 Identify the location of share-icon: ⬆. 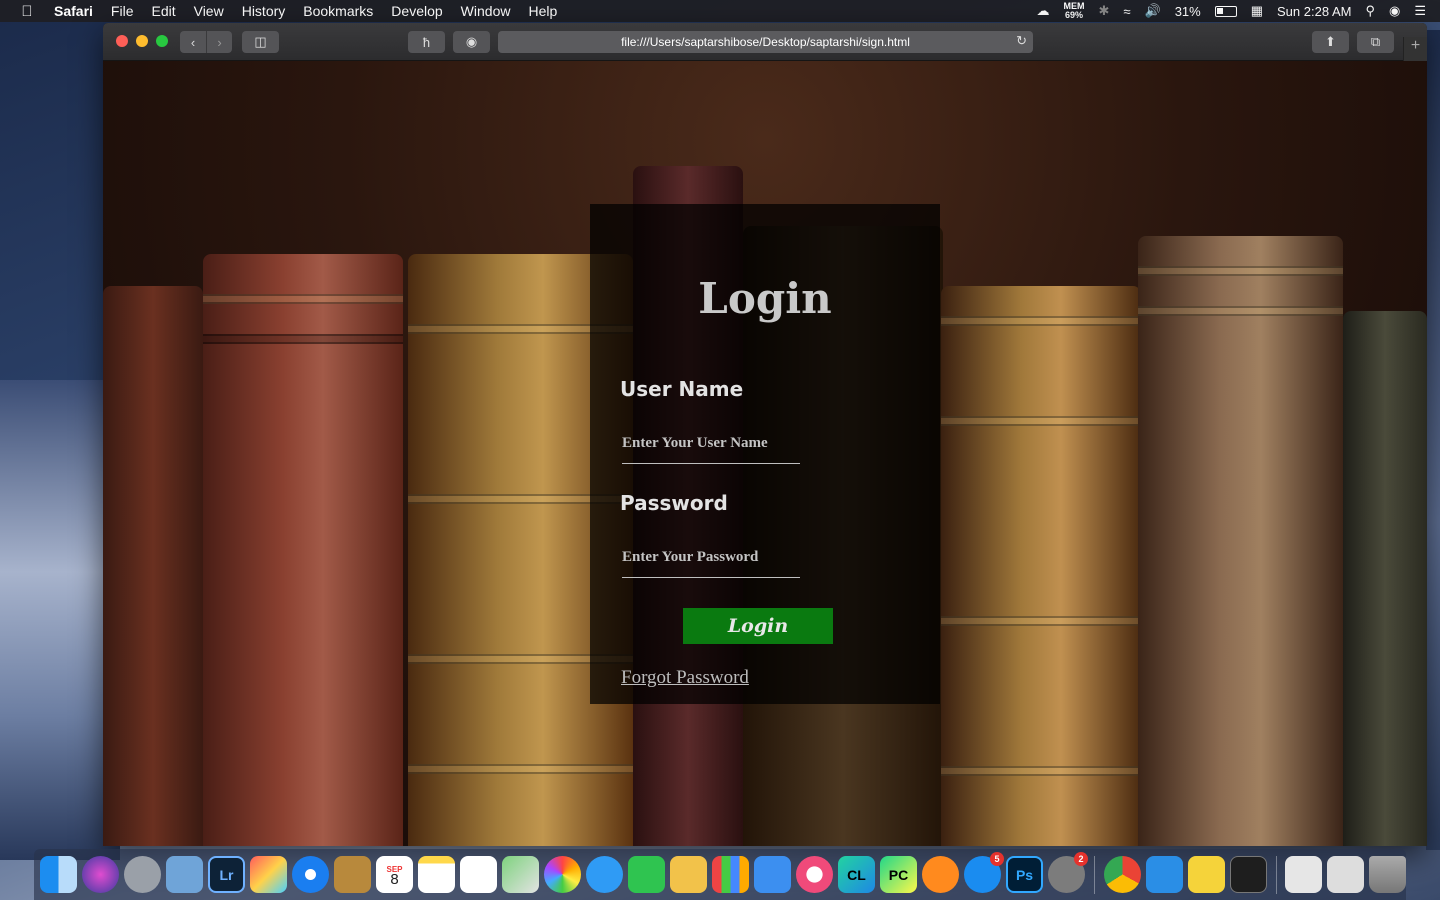
(1330, 41).